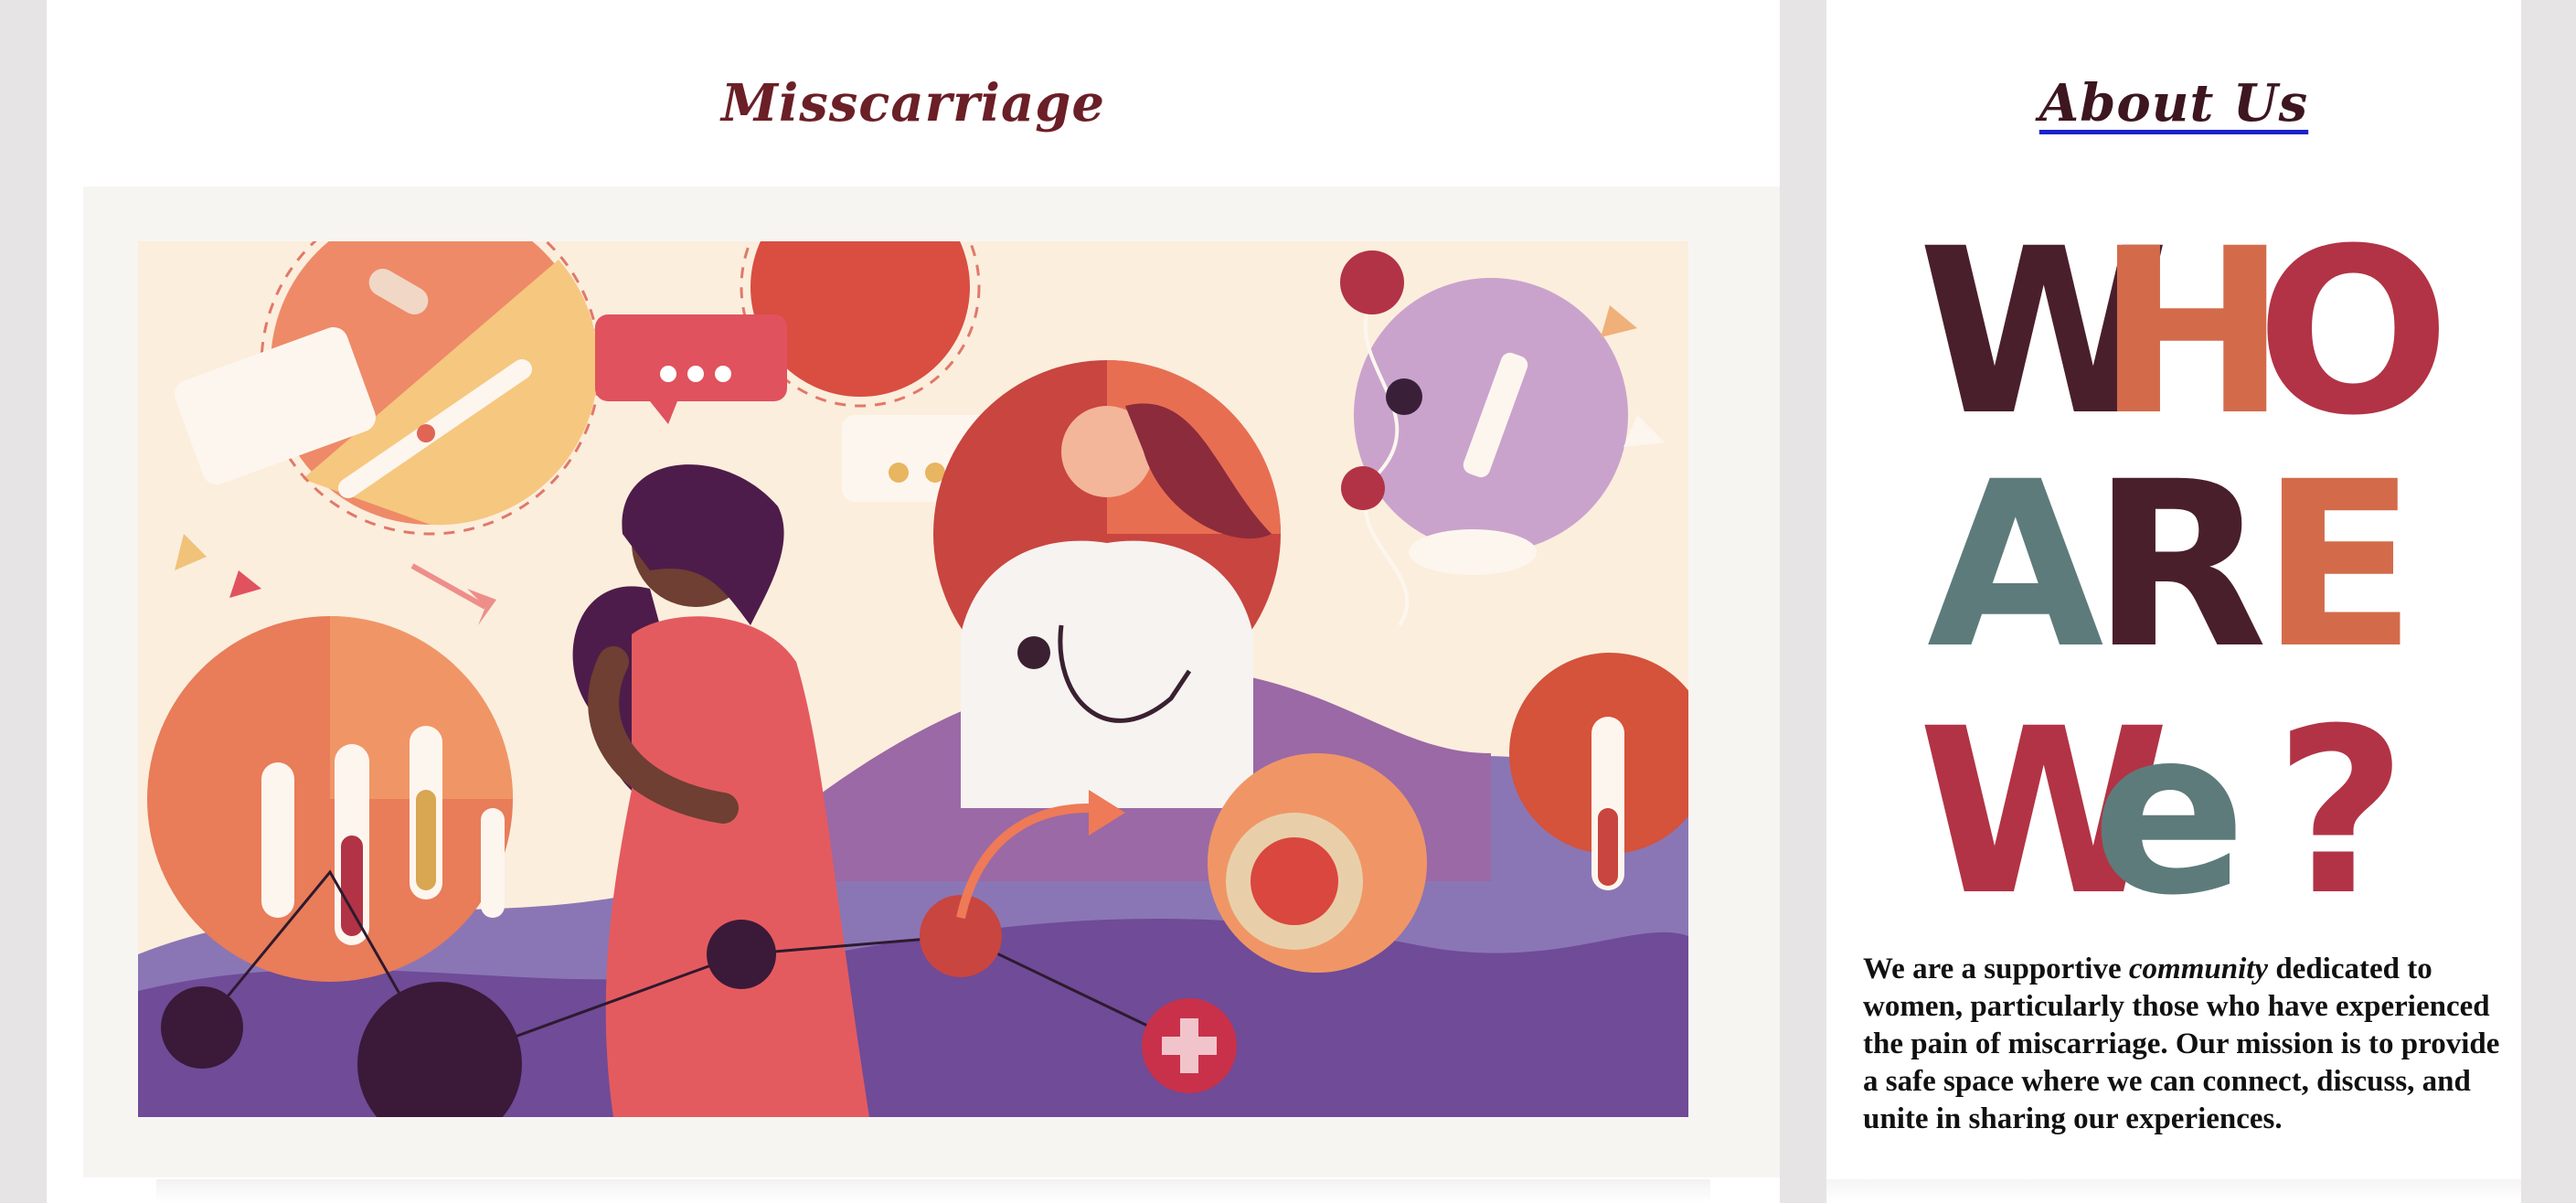  I want to click on about-us-link: About Us, so click(2173, 103).